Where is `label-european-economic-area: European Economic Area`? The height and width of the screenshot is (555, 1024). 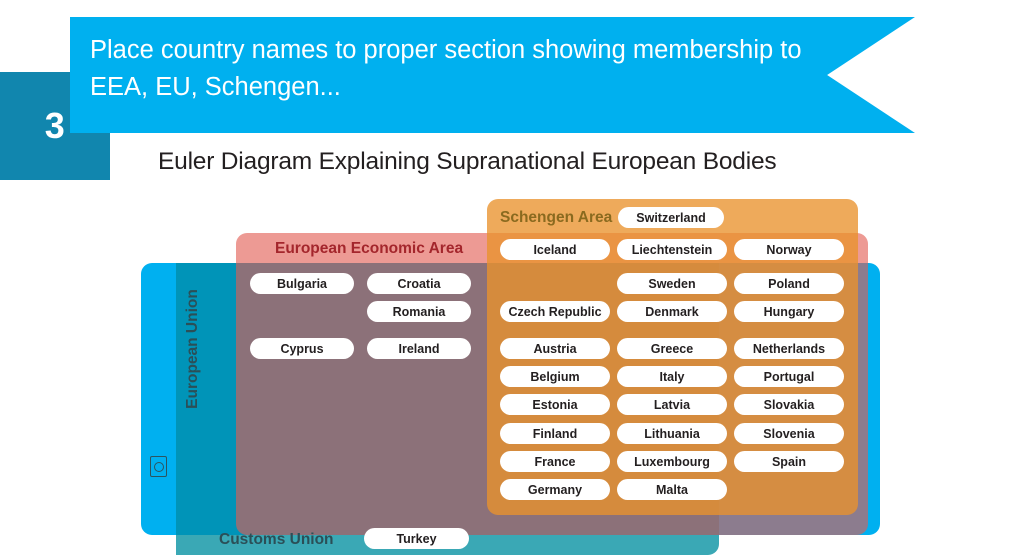
label-european-economic-area: European Economic Area is located at coordinates (369, 248).